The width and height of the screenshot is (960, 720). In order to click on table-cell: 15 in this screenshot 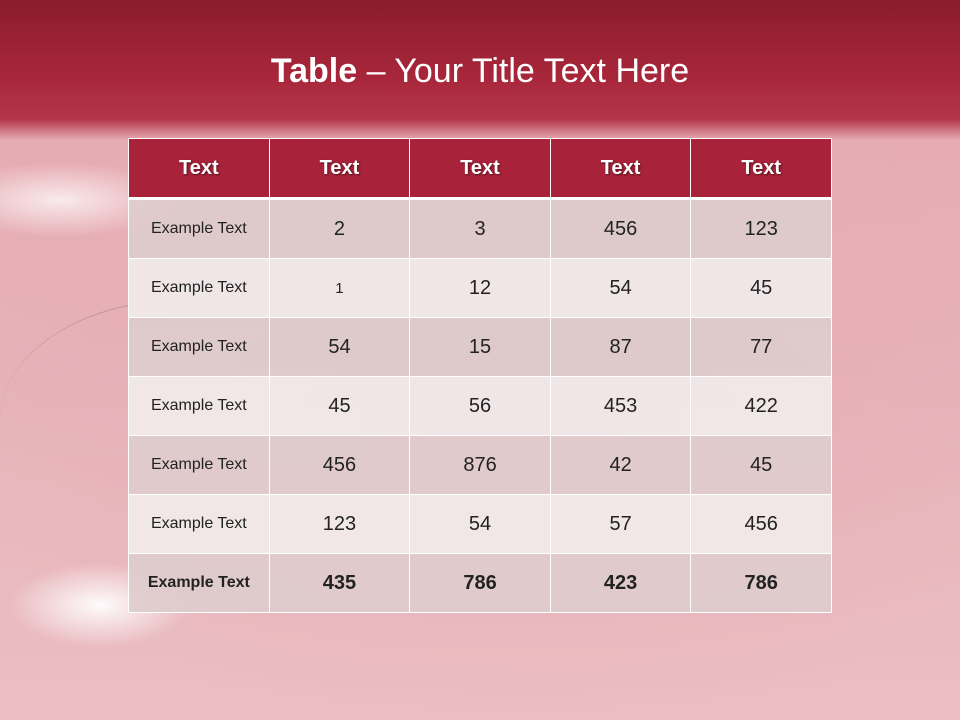, I will do `click(480, 347)`.